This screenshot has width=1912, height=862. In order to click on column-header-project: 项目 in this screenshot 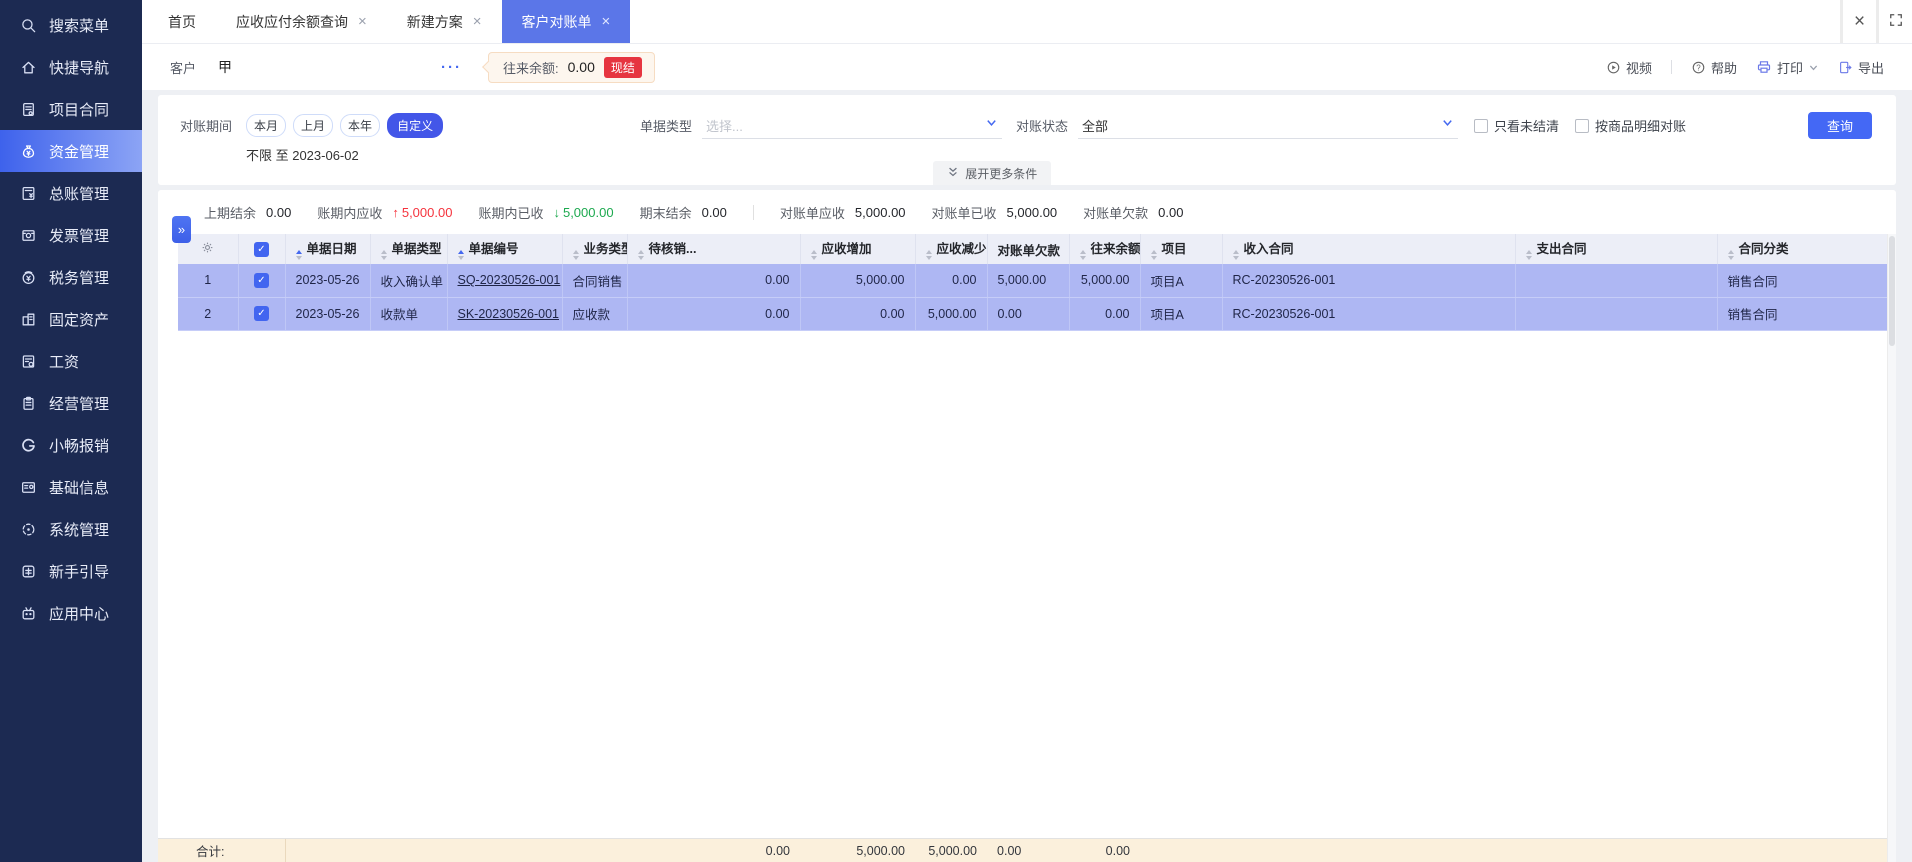, I will do `click(1181, 249)`.